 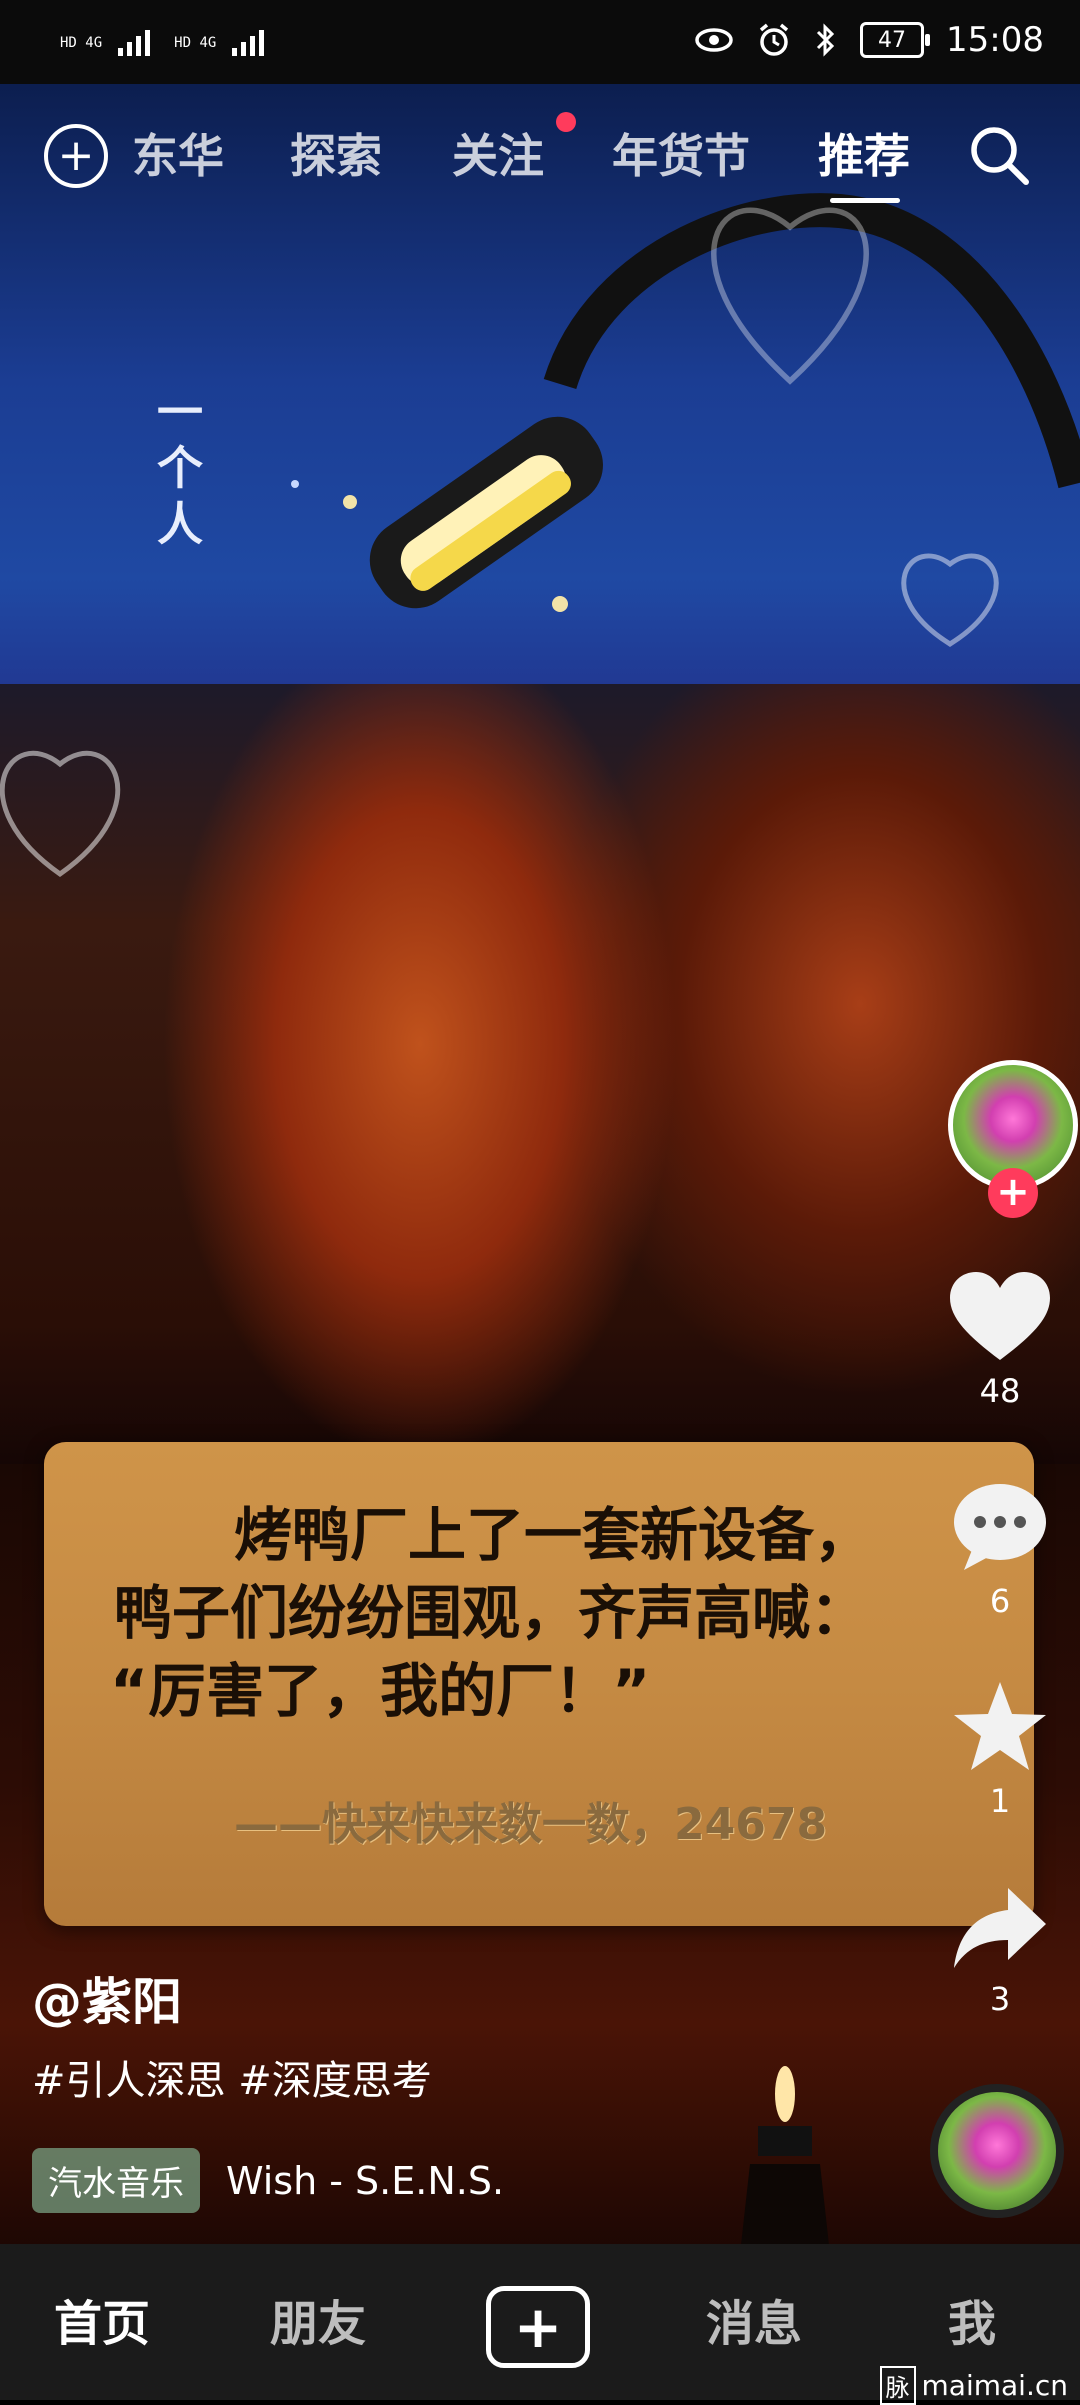 I want to click on watermark-text: maimai.cn, so click(x=994, y=2385).